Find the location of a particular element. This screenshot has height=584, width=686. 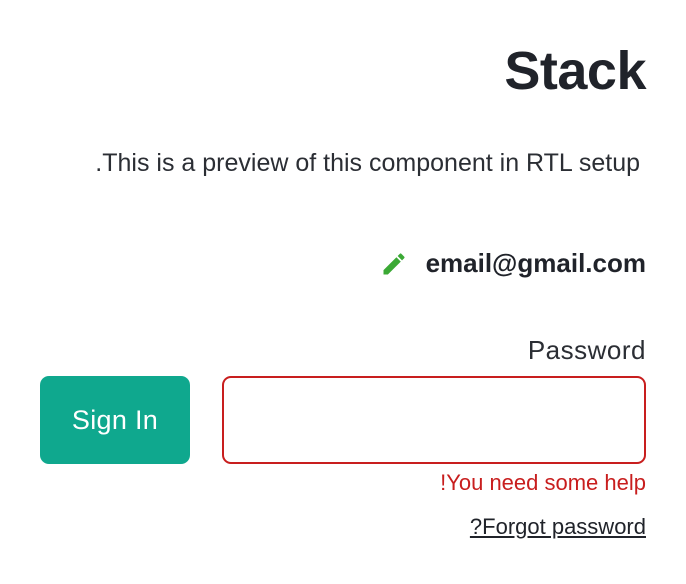

password-error-message: !You need some help is located at coordinates (543, 482).